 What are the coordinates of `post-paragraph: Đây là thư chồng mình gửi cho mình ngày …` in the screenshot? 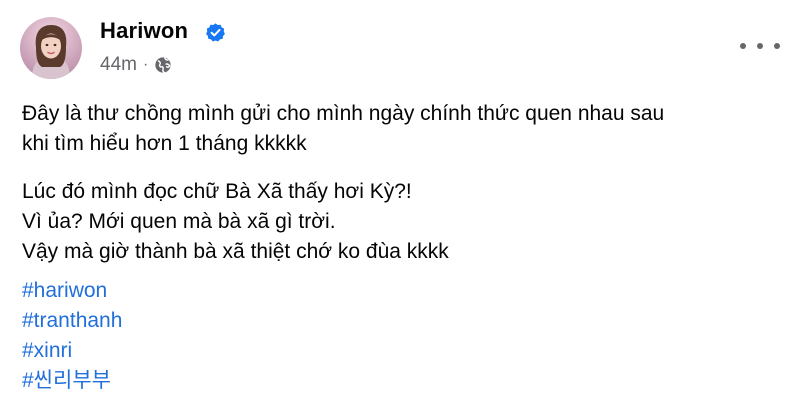 It's located at (402, 129).